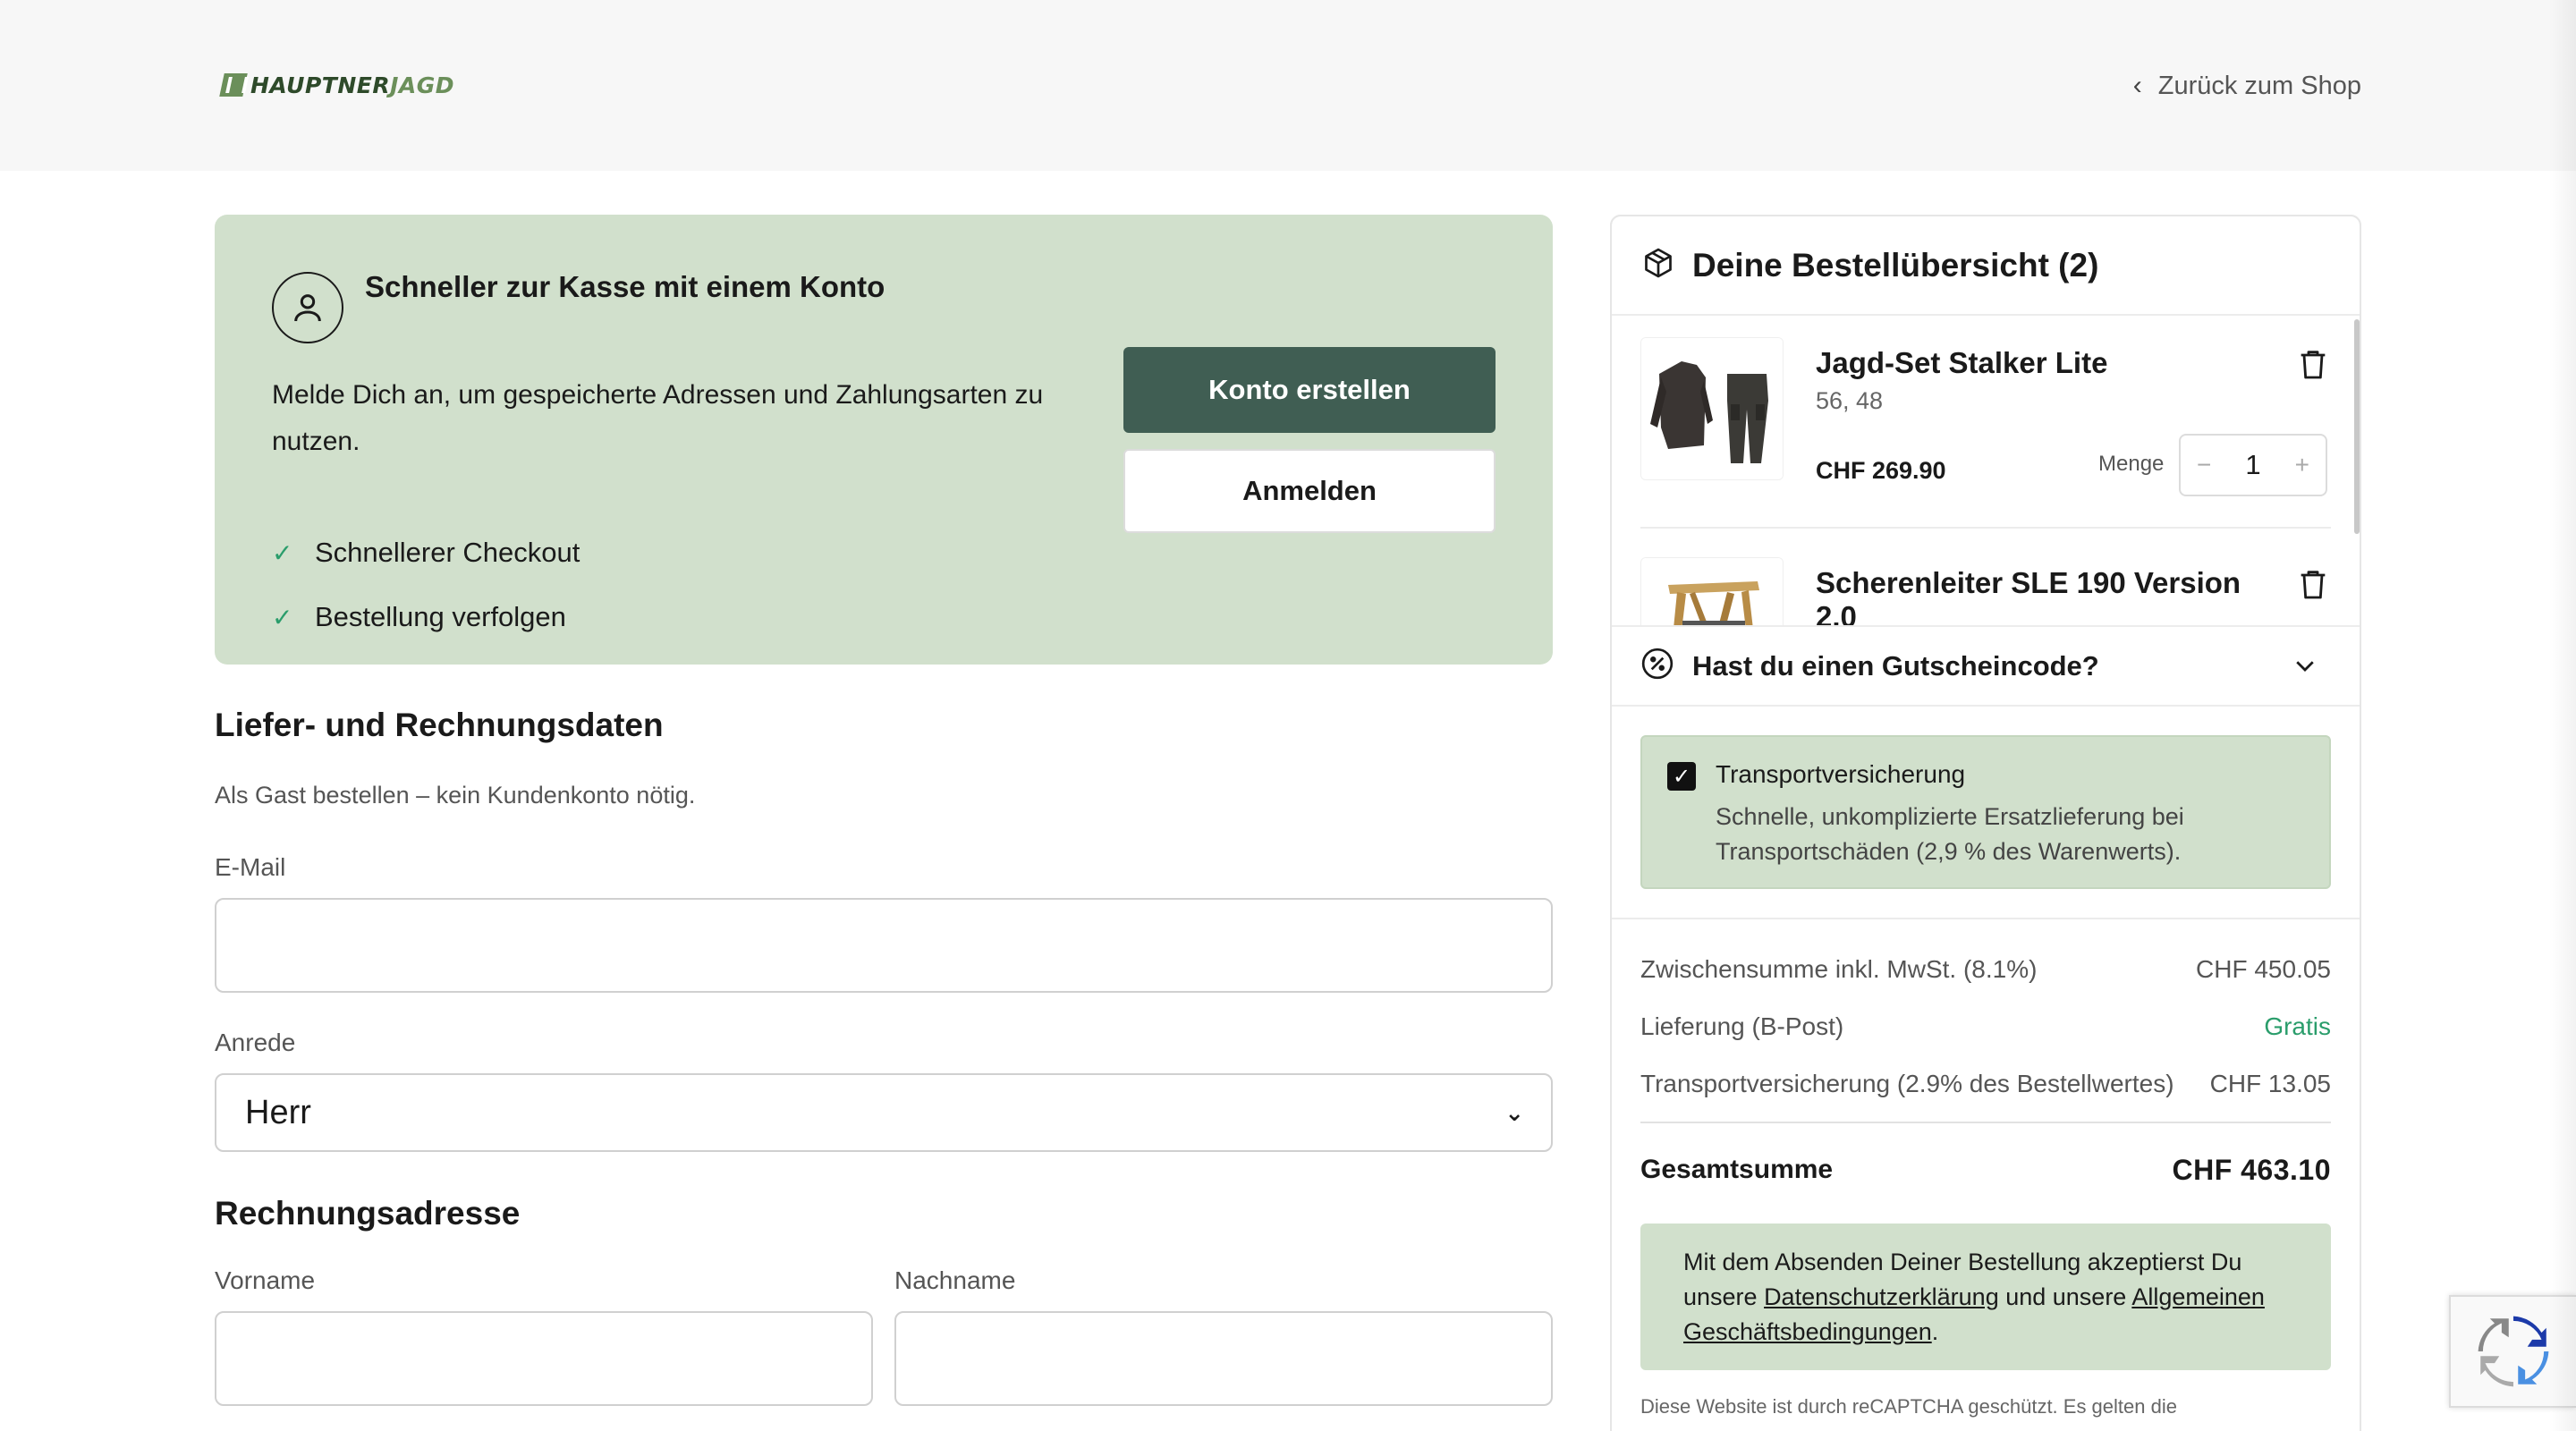 This screenshot has width=2576, height=1431. What do you see at coordinates (250, 867) in the screenshot?
I see `email-label: E-Mail` at bounding box center [250, 867].